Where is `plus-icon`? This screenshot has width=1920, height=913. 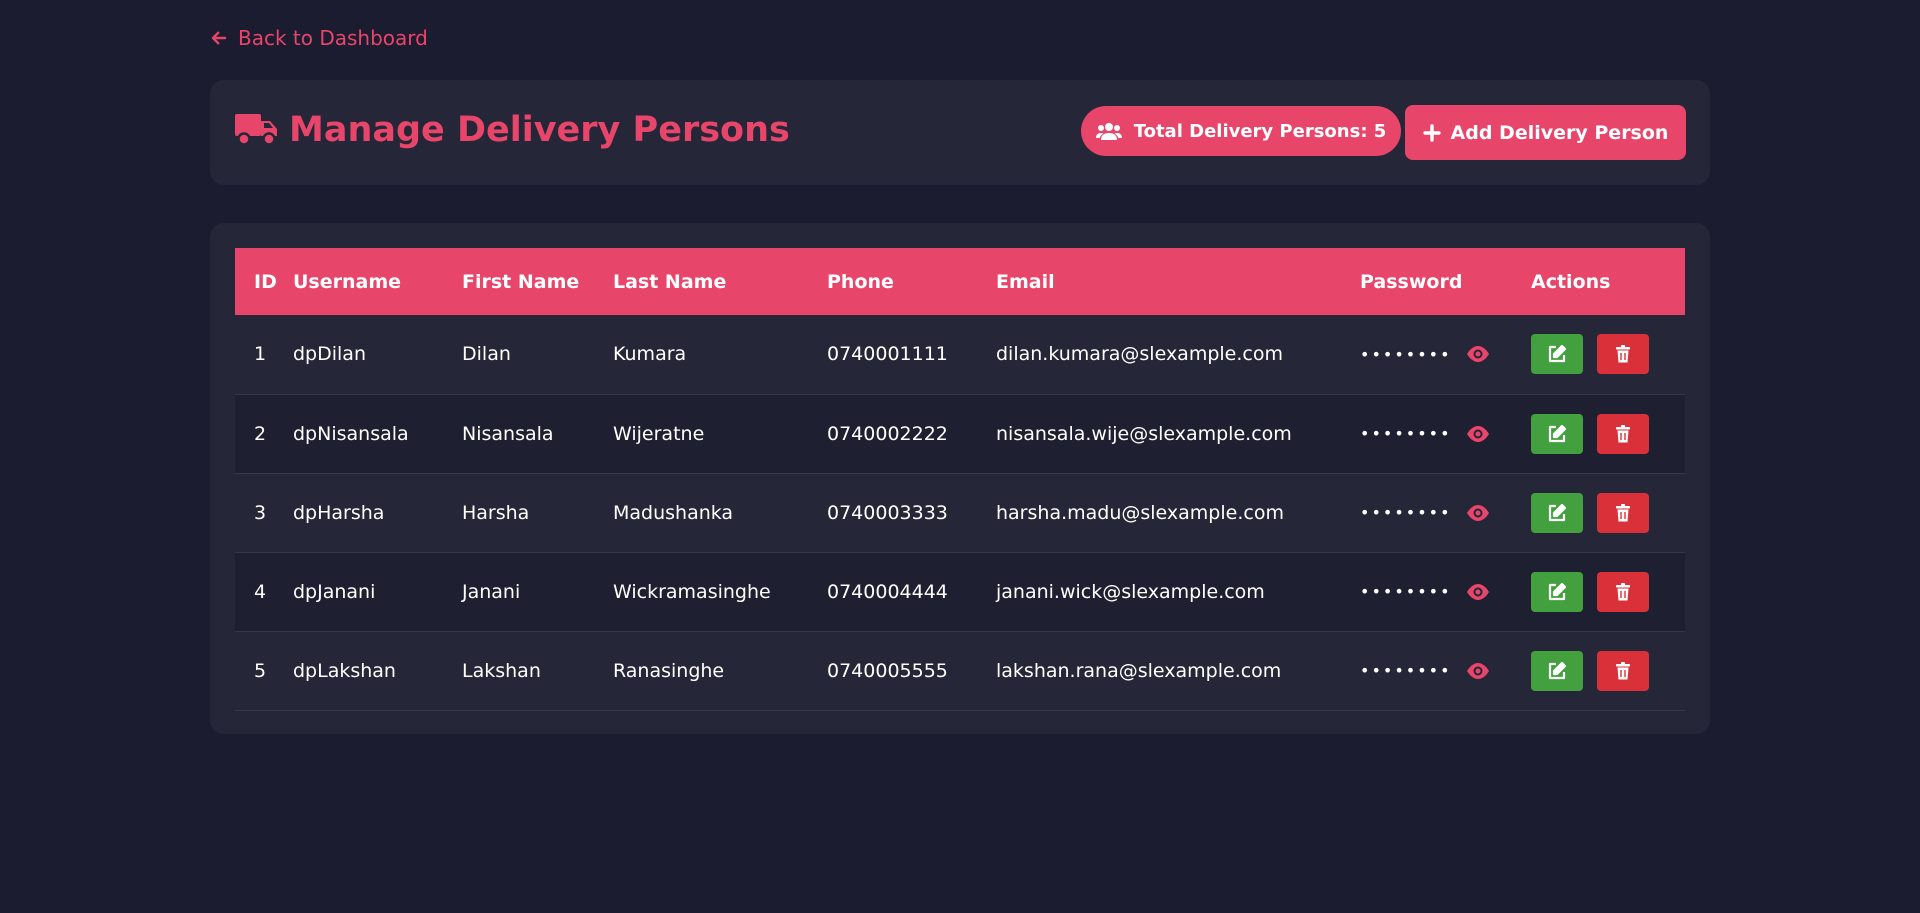
plus-icon is located at coordinates (1431, 132).